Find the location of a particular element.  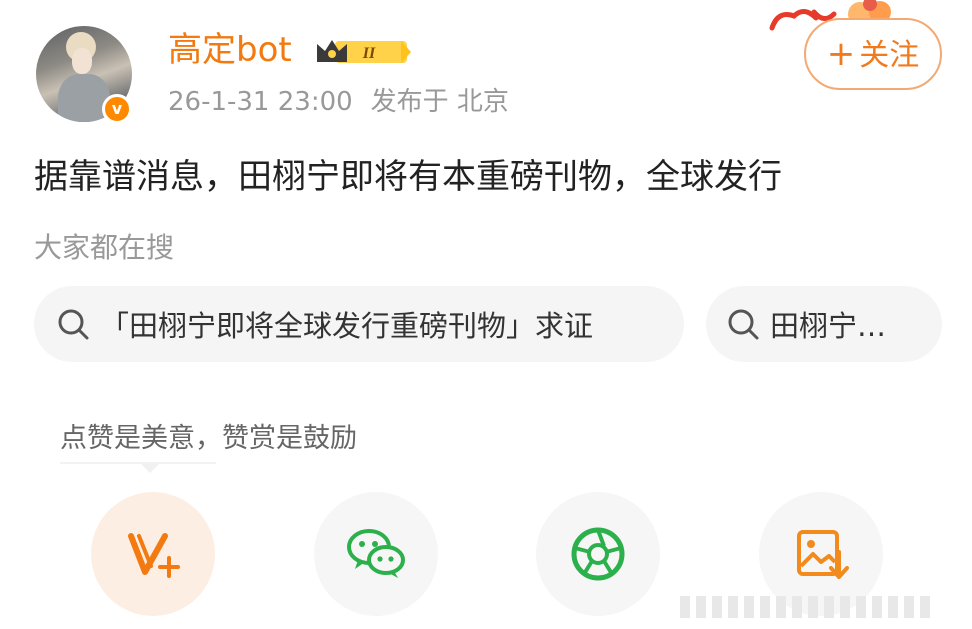

share-moments-button is located at coordinates (598, 554).